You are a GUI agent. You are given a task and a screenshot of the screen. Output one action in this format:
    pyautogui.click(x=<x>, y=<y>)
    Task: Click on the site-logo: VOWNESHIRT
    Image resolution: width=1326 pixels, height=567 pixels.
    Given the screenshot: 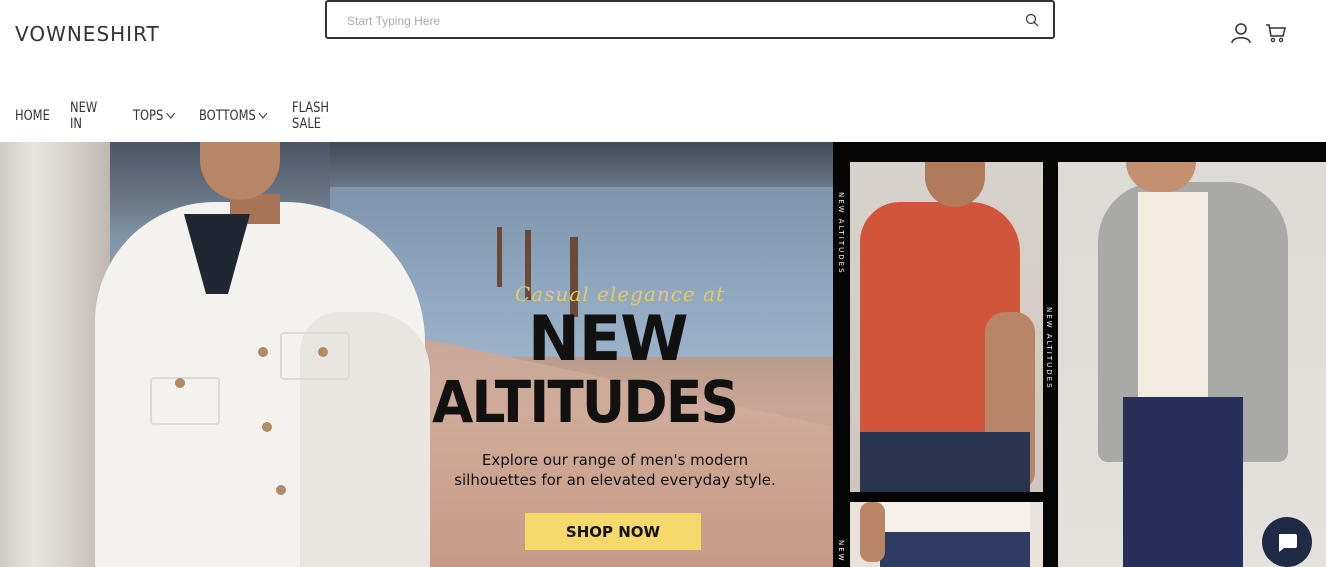 What is the action you would take?
    pyautogui.click(x=87, y=34)
    